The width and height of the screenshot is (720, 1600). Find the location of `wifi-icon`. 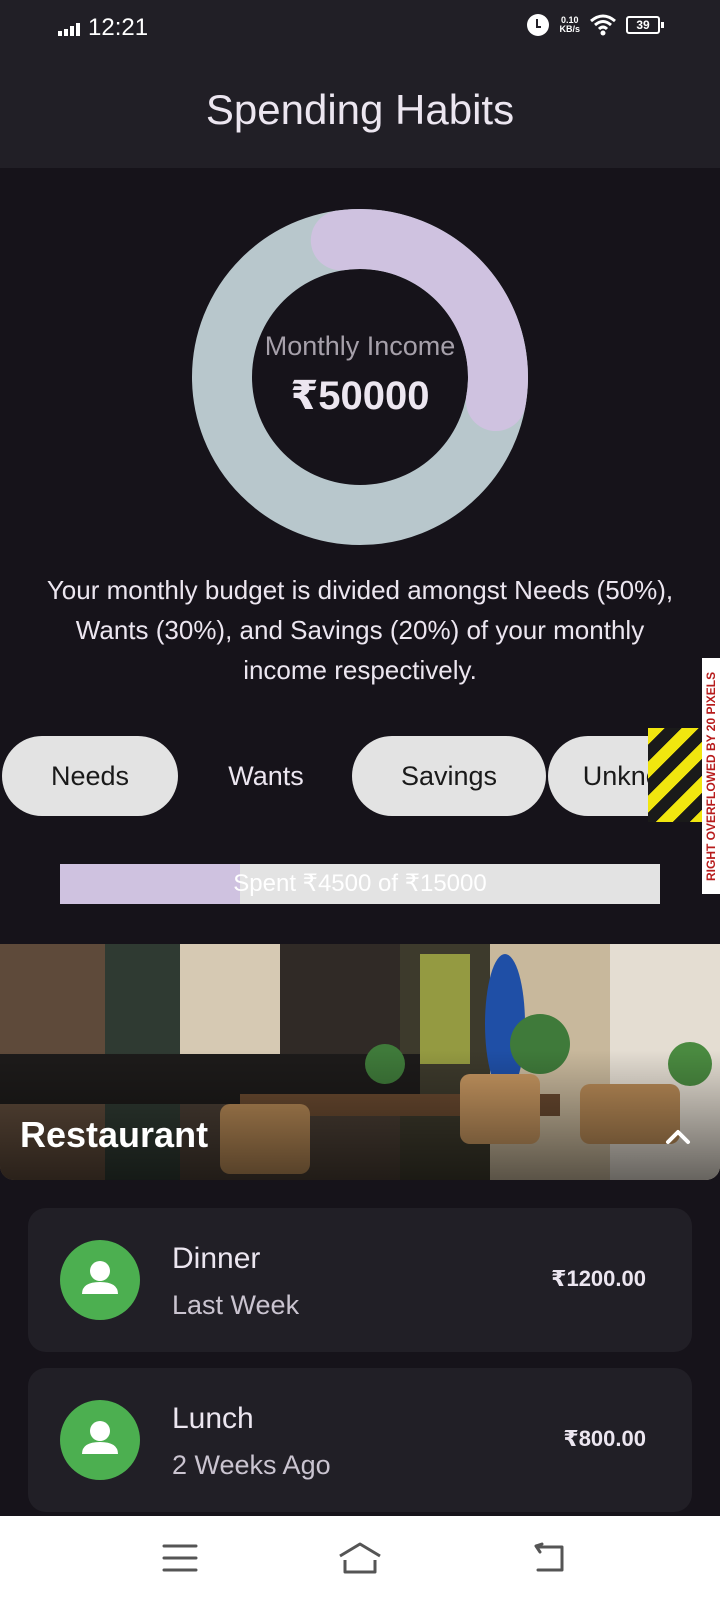

wifi-icon is located at coordinates (603, 25).